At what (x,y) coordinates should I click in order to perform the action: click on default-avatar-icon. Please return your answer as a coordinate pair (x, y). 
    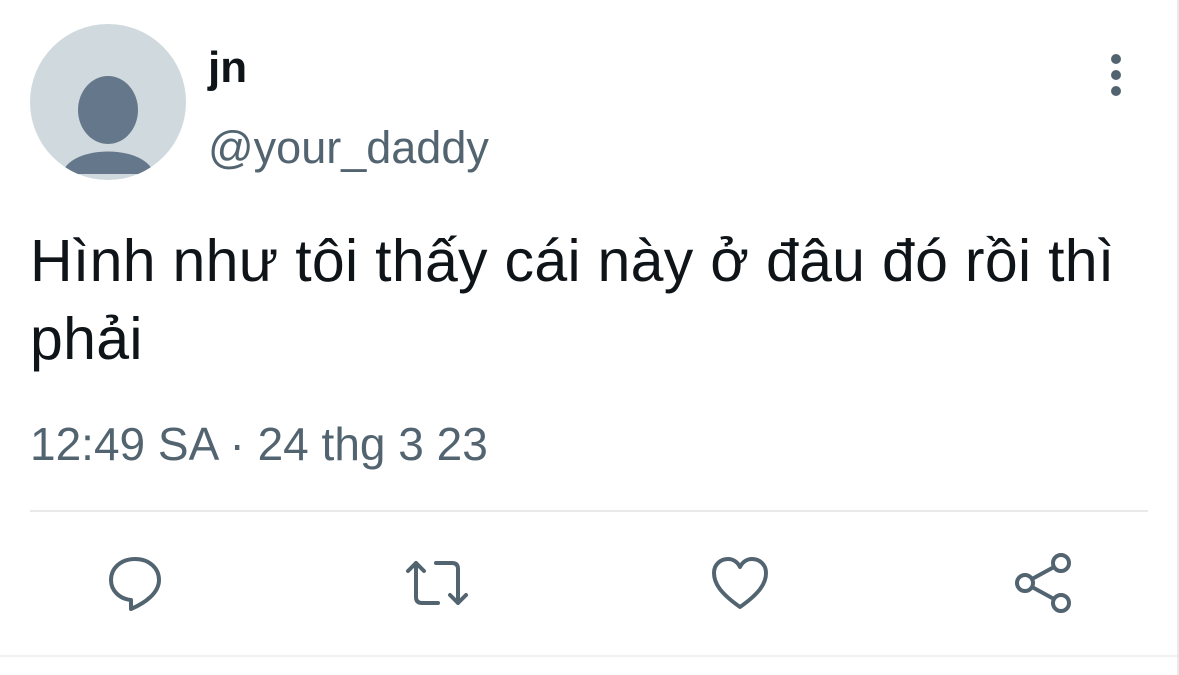
    Looking at the image, I should click on (108, 102).